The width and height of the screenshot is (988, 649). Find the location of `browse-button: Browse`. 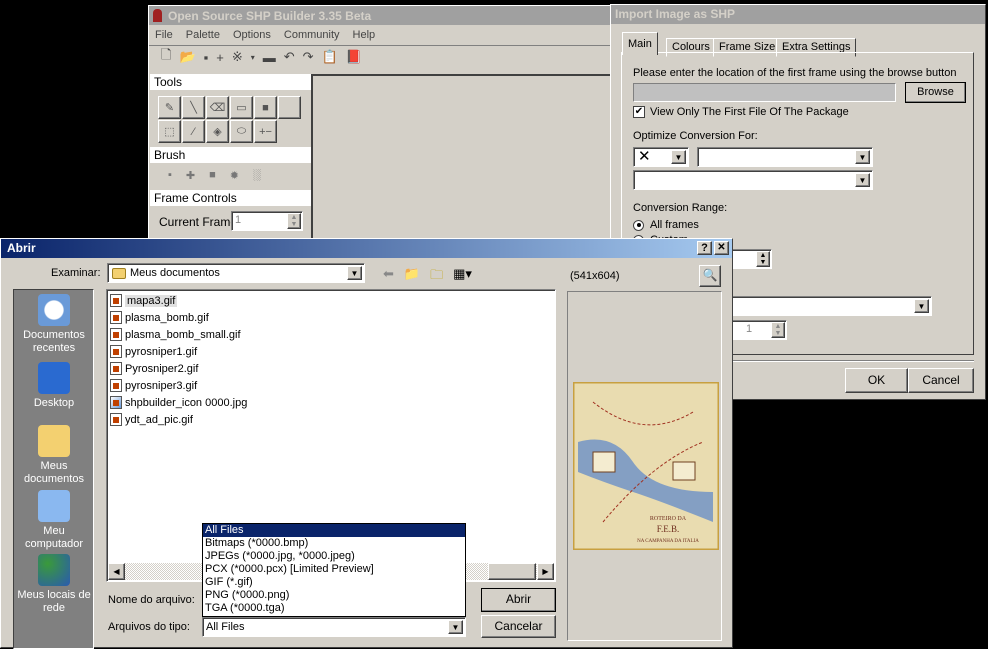

browse-button: Browse is located at coordinates (935, 92).